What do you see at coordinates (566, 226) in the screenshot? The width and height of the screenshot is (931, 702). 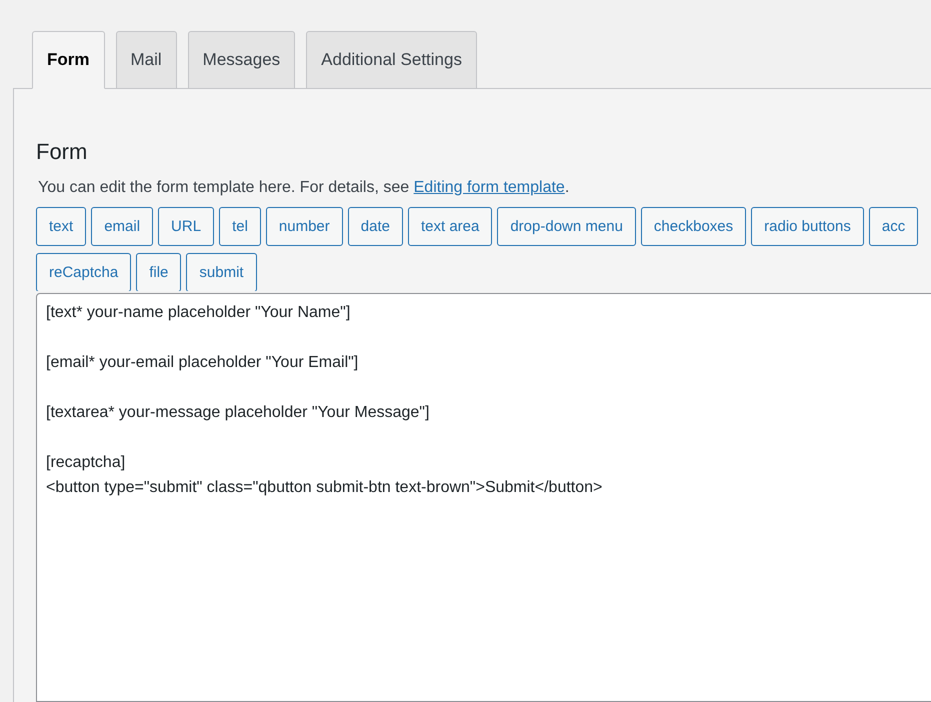 I see `tag-button: drop-down menu` at bounding box center [566, 226].